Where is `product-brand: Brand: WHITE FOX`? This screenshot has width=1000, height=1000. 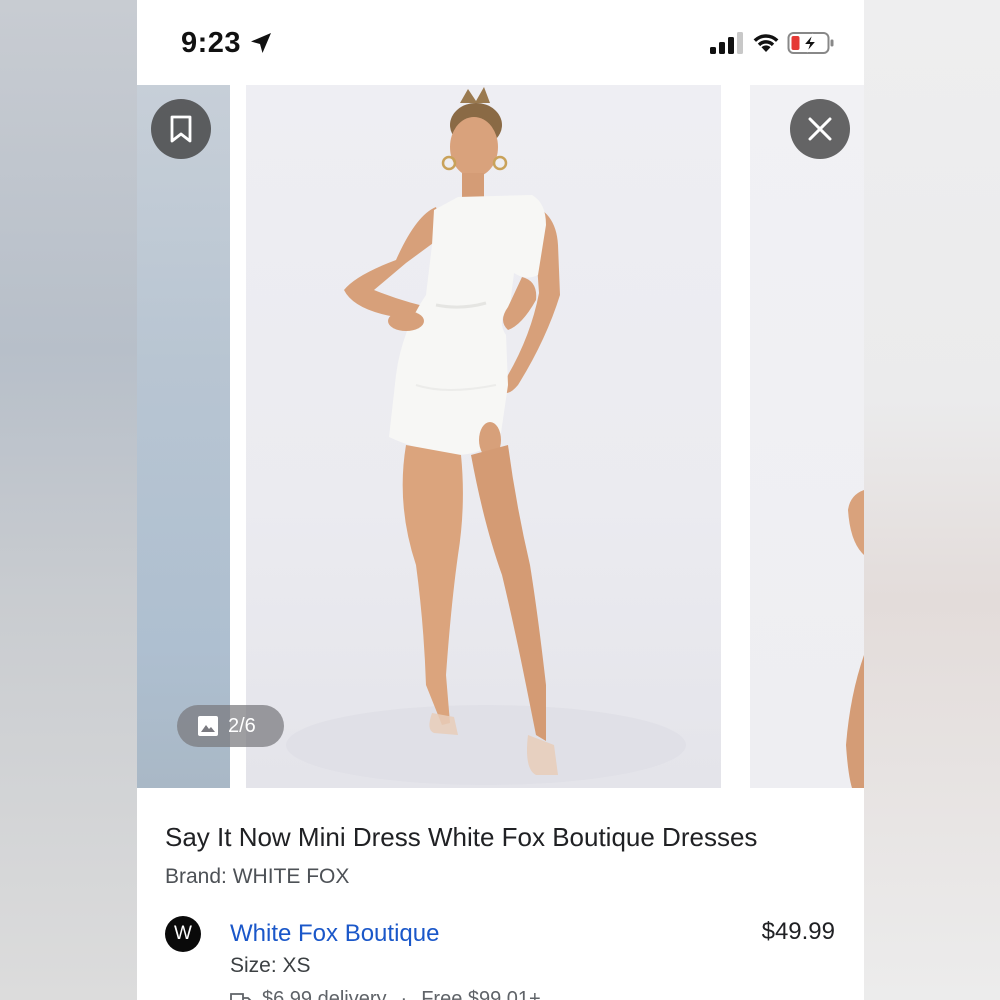
product-brand: Brand: WHITE FOX is located at coordinates (257, 876).